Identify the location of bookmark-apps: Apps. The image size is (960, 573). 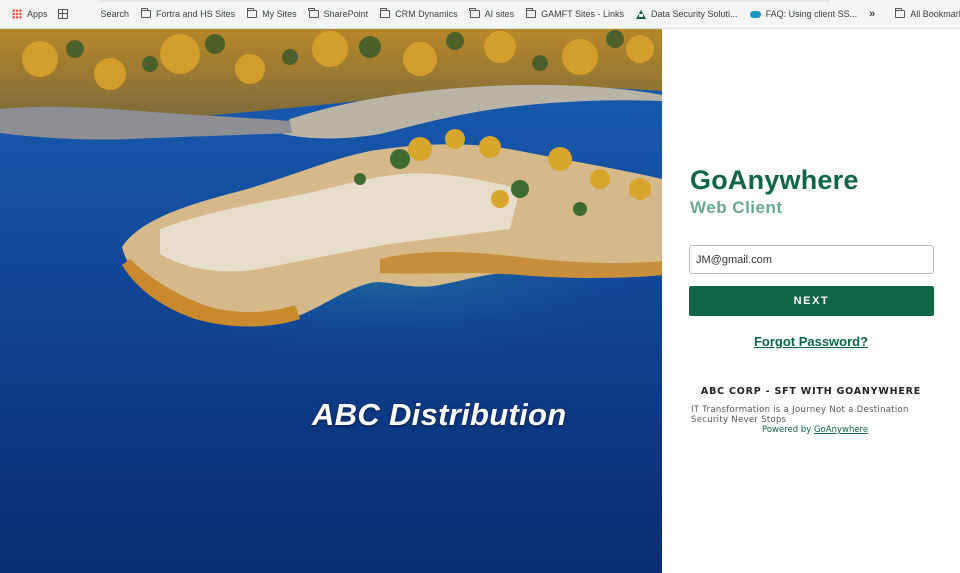
(27, 14).